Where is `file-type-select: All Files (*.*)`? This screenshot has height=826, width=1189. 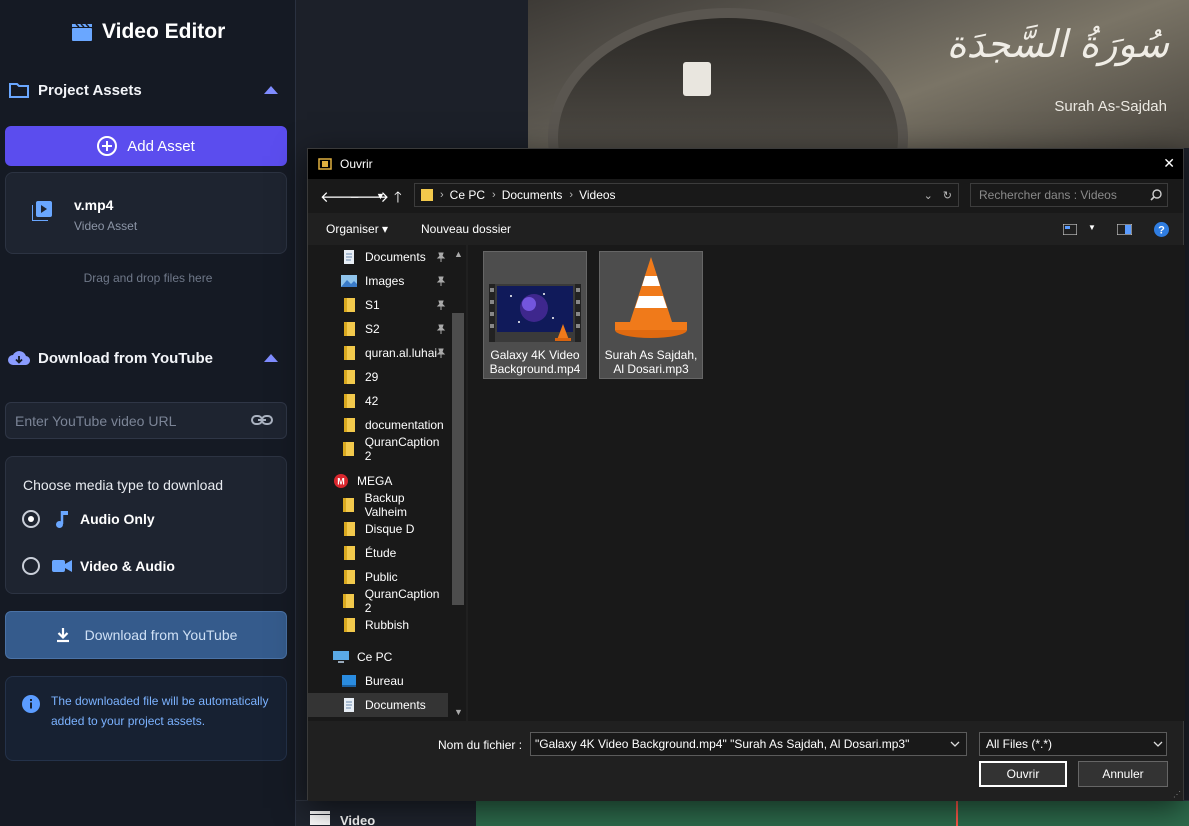 file-type-select: All Files (*.*) is located at coordinates (1073, 744).